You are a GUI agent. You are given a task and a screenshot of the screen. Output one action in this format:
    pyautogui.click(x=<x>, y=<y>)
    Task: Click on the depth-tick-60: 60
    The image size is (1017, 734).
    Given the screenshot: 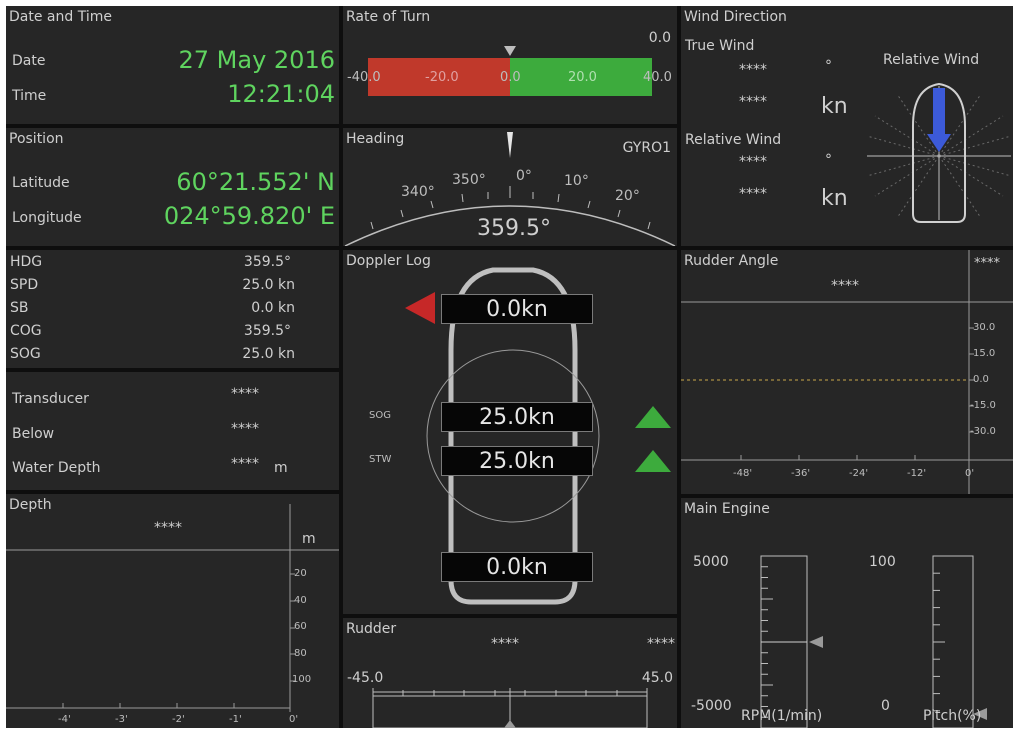 What is the action you would take?
    pyautogui.click(x=300, y=626)
    